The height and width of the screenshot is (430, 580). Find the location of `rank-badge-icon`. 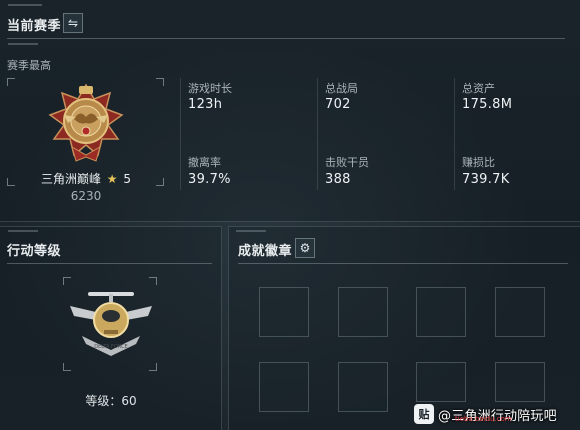

rank-badge-icon is located at coordinates (86, 122).